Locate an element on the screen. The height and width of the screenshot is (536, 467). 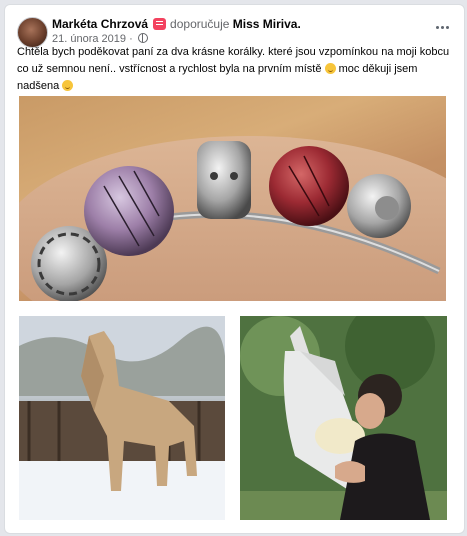
recommended-page-name: Miss Miriva. is located at coordinates (267, 24).